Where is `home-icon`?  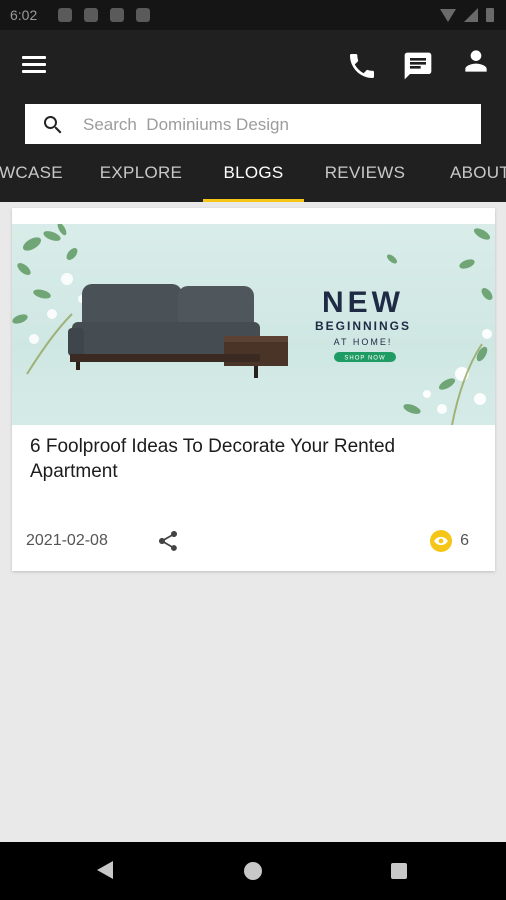
home-icon is located at coordinates (253, 871).